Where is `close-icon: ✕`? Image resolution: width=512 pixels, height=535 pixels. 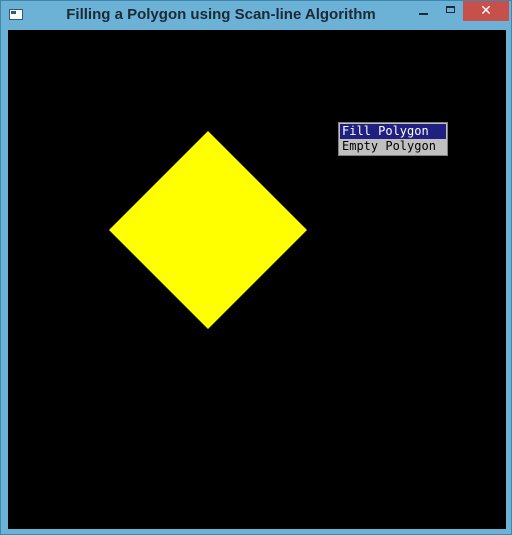
close-icon: ✕ is located at coordinates (486, 11).